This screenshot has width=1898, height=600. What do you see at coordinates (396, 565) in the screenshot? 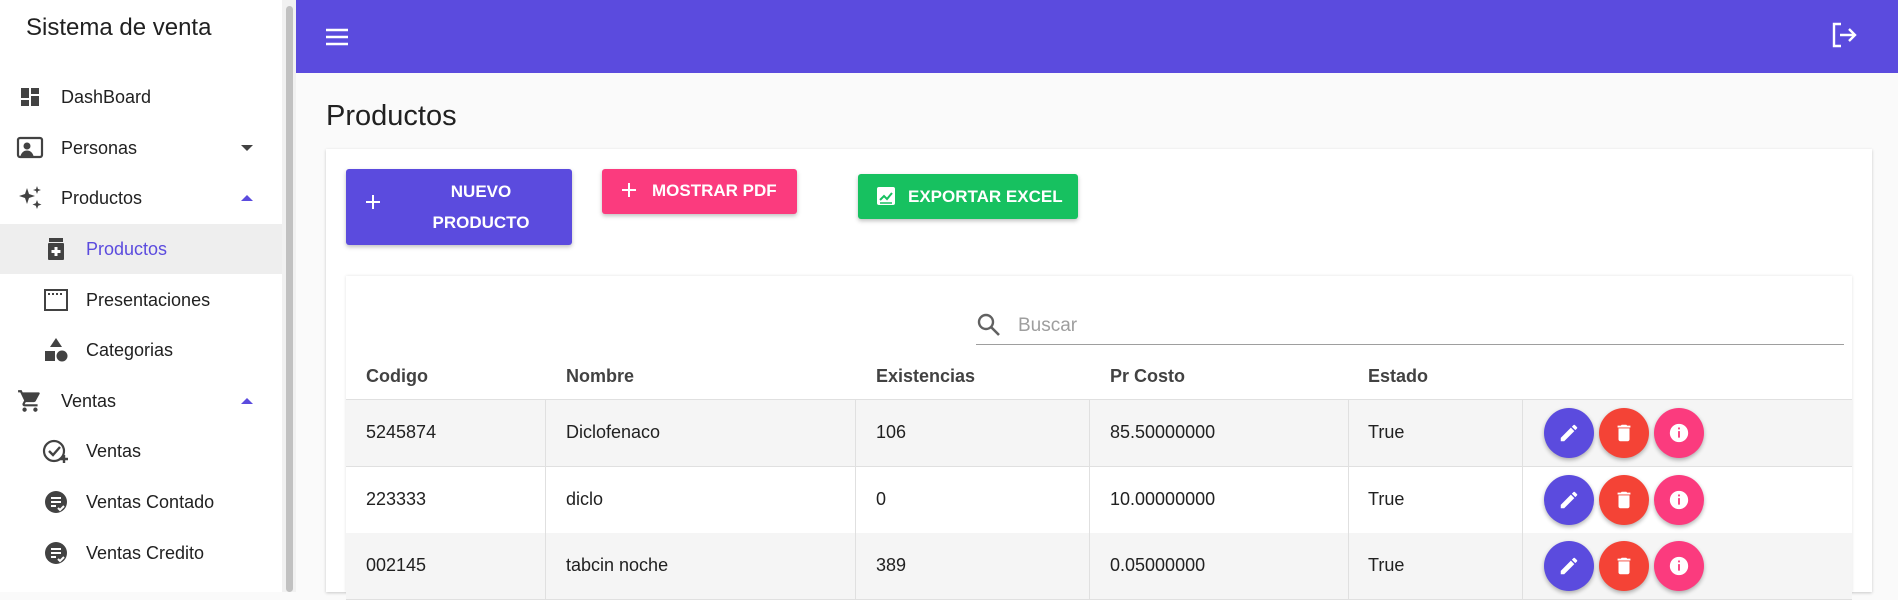
I see `cell-codigo: 002145` at bounding box center [396, 565].